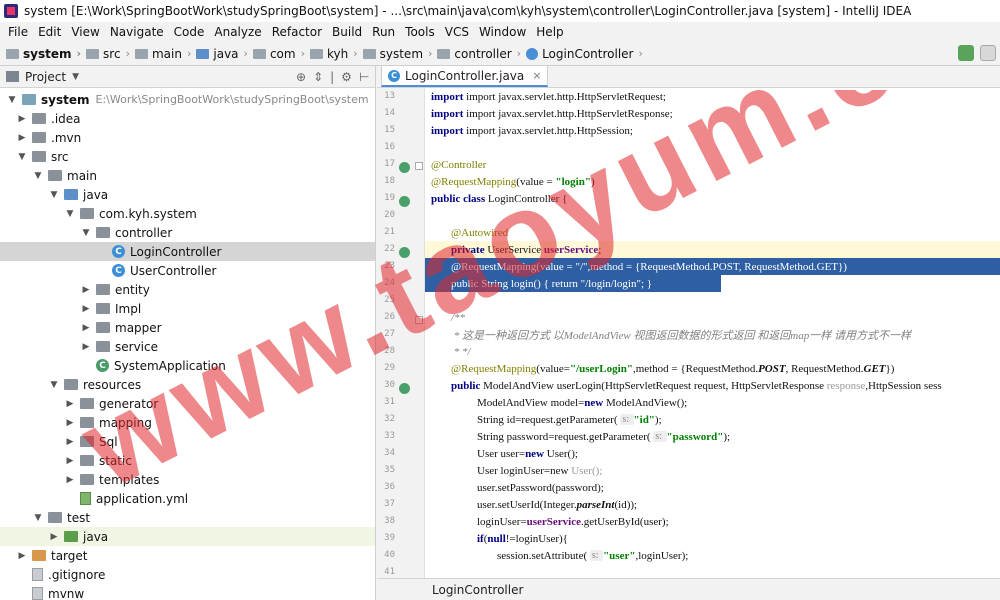 The height and width of the screenshot is (600, 1000). Describe the element at coordinates (187, 441) in the screenshot. I see `tree-item-sql: ▶ Sql` at that location.